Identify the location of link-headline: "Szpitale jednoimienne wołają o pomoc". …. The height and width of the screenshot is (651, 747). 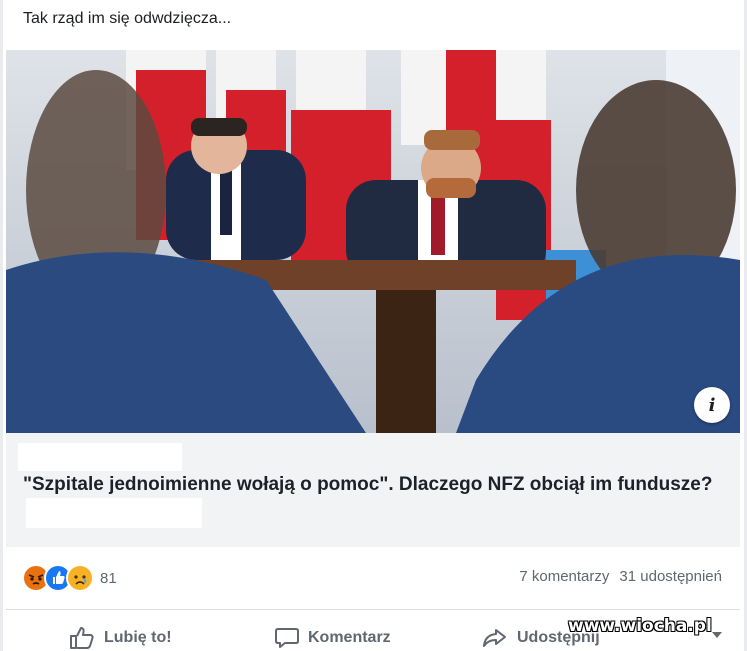
(378, 499).